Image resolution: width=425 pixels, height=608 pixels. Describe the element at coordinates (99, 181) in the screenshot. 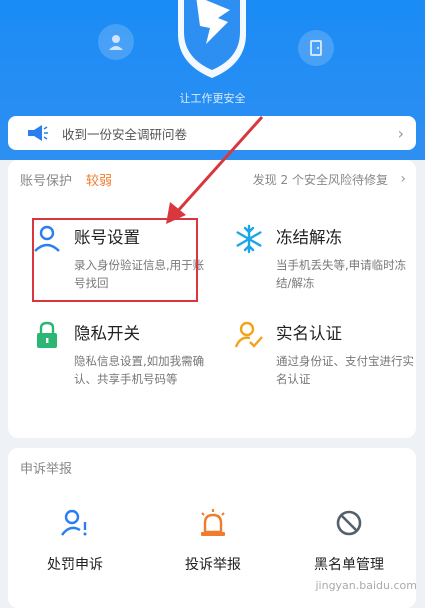

I see `strength-badge: 较弱` at that location.